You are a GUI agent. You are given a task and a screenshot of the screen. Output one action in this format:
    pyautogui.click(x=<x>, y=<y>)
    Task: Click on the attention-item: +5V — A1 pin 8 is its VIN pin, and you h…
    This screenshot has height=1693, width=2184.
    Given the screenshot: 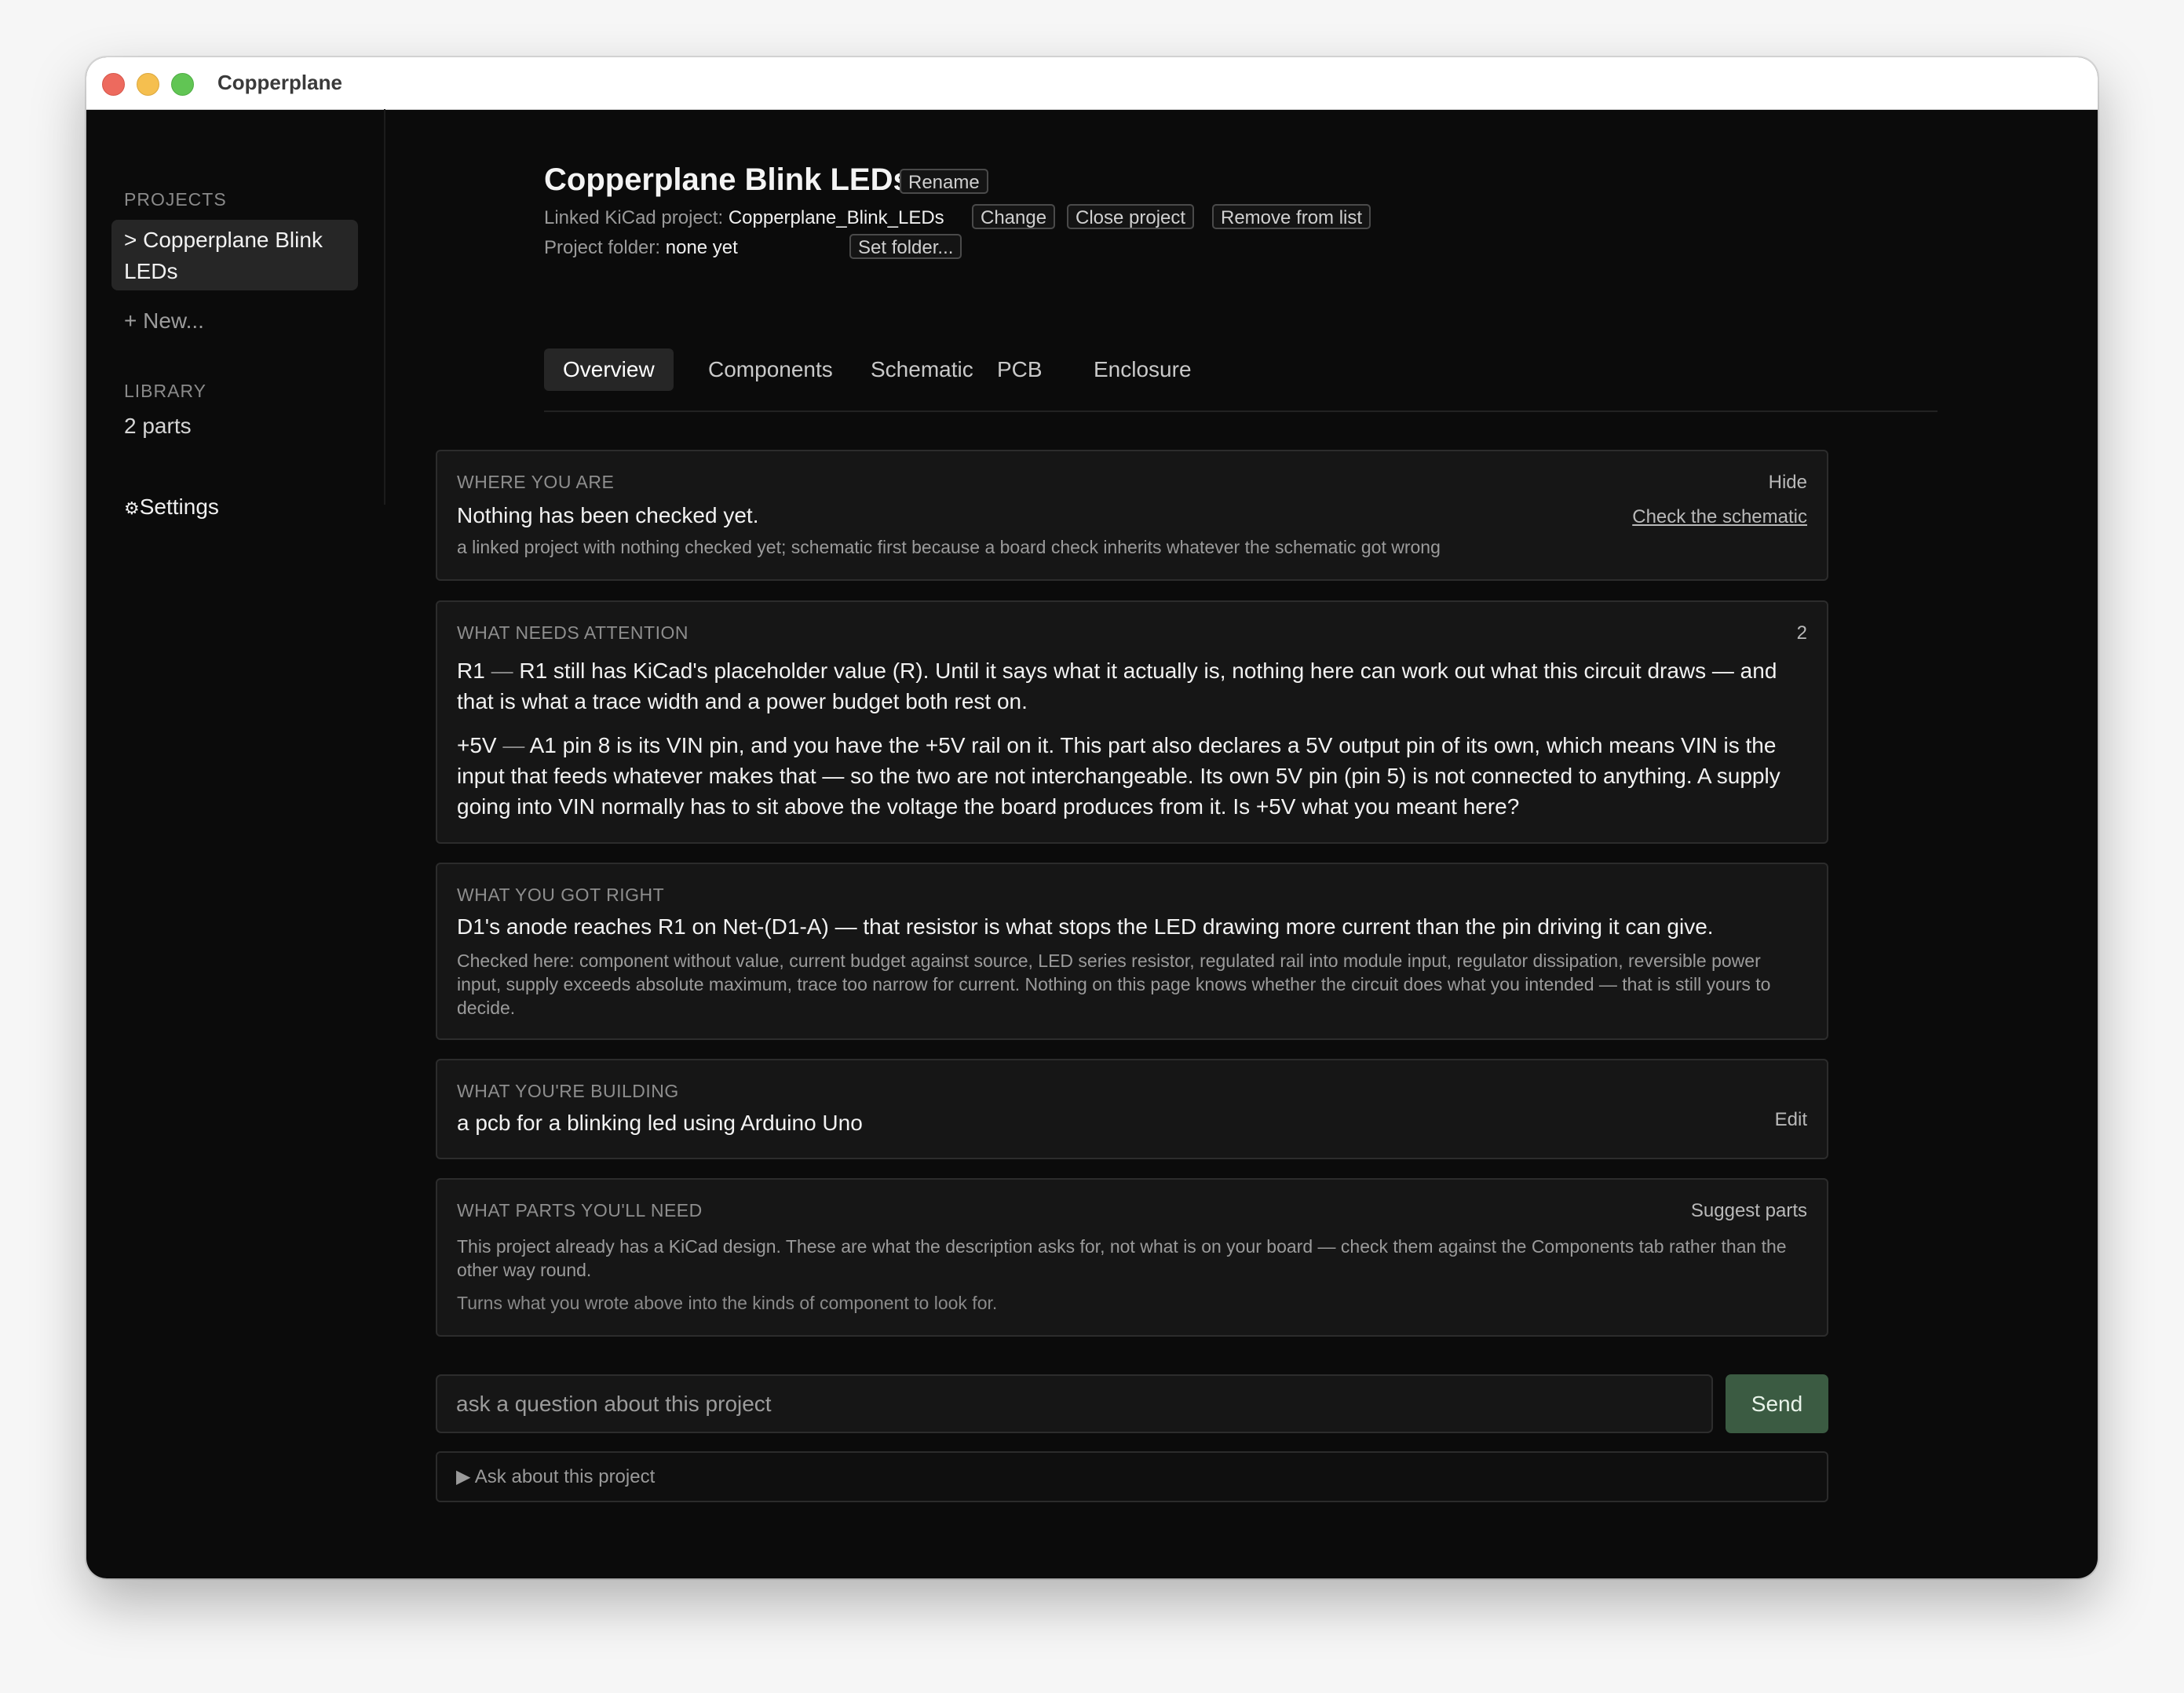 What is the action you would take?
    pyautogui.click(x=1132, y=776)
    